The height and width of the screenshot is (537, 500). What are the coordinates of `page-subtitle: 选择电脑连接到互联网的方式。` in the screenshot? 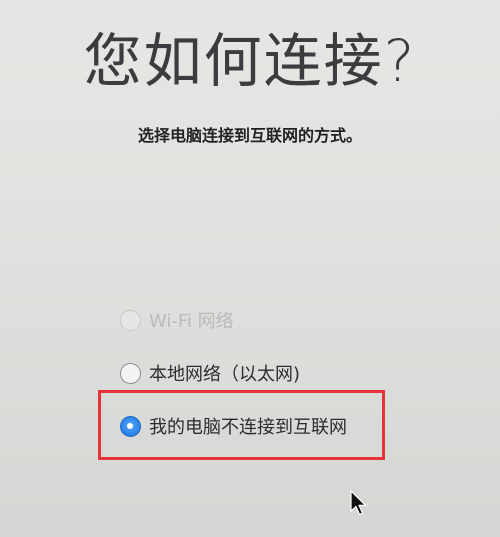 It's located at (249, 135).